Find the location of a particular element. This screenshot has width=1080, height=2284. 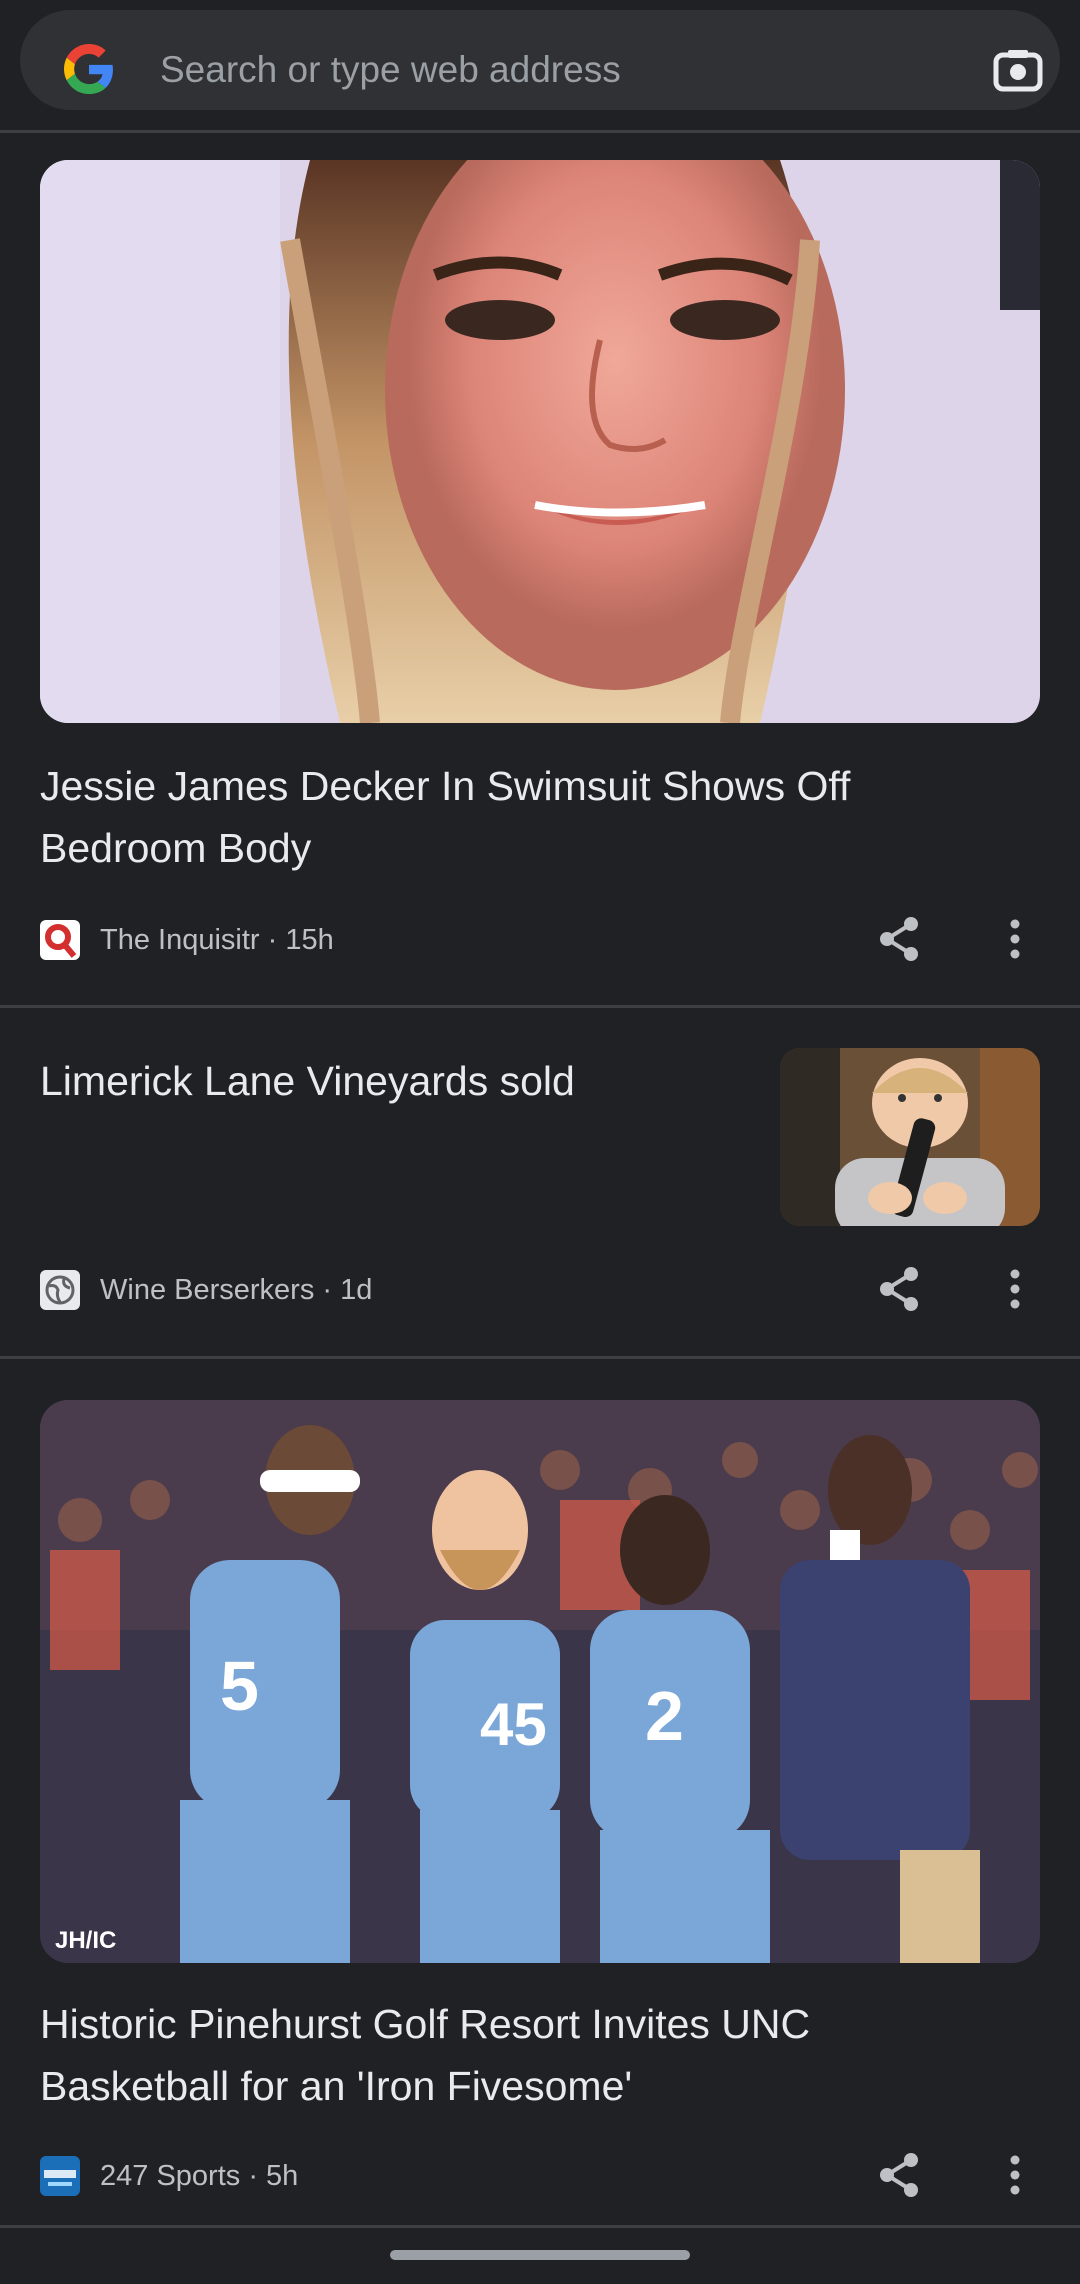

gesture-home-bar is located at coordinates (540, 2255).